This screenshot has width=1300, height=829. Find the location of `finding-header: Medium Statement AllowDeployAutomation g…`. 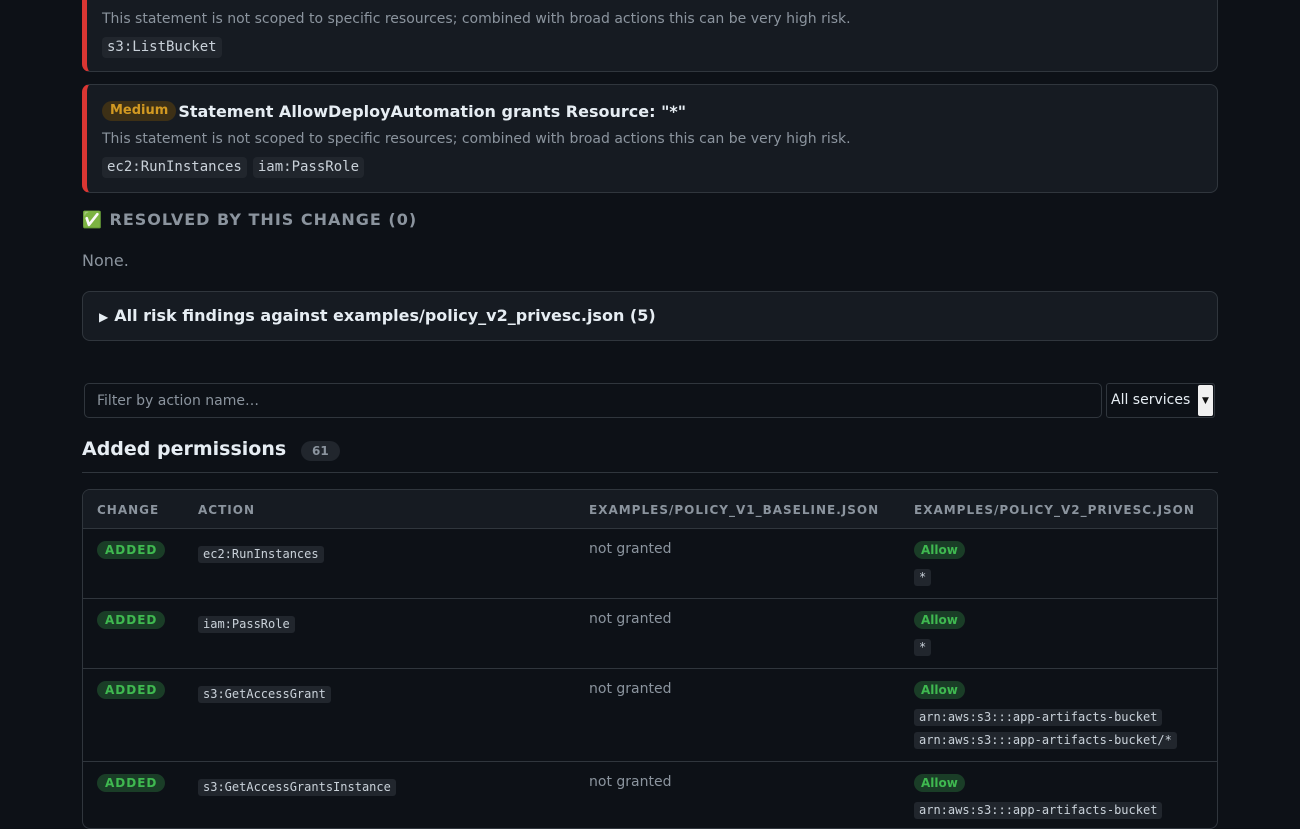

finding-header: Medium Statement AllowDeployAutomation g… is located at coordinates (394, 111).